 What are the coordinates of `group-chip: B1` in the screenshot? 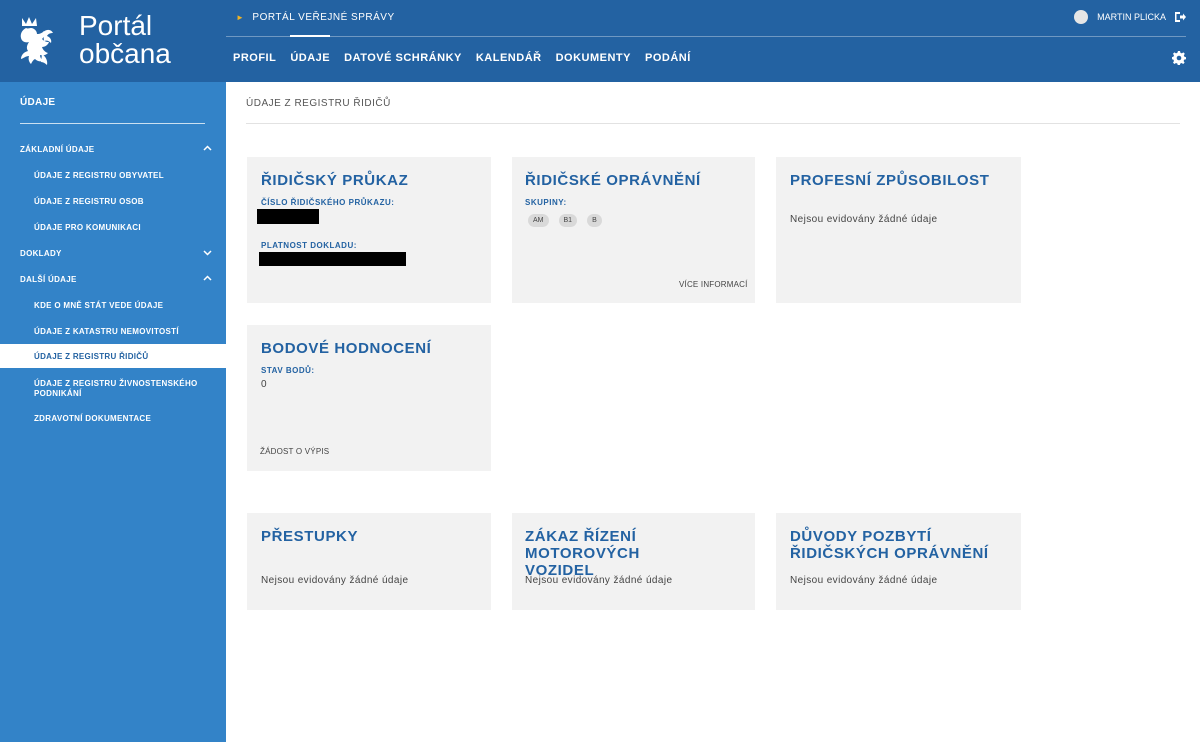 It's located at (568, 220).